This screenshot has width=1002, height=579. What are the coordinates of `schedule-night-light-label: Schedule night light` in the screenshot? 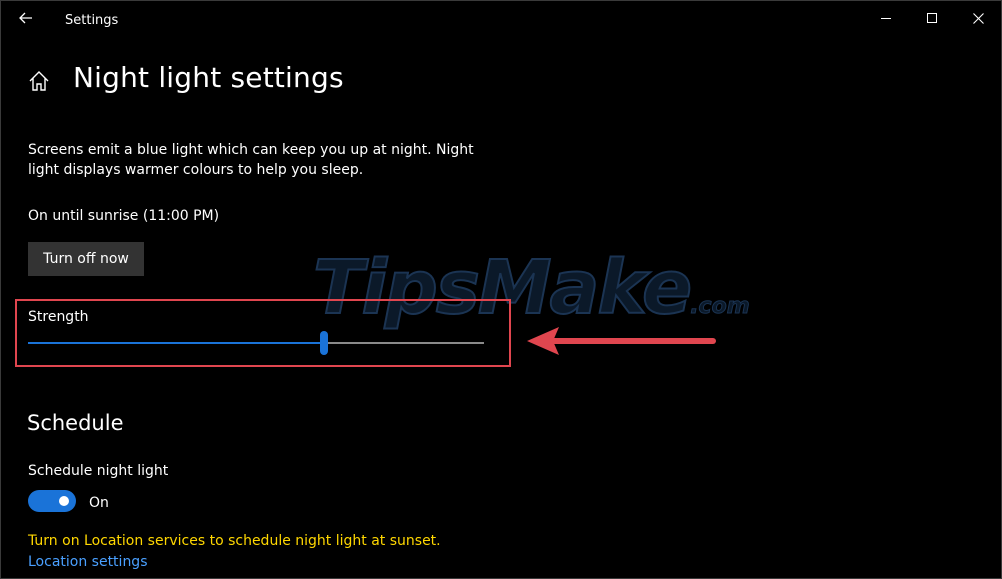 It's located at (98, 471).